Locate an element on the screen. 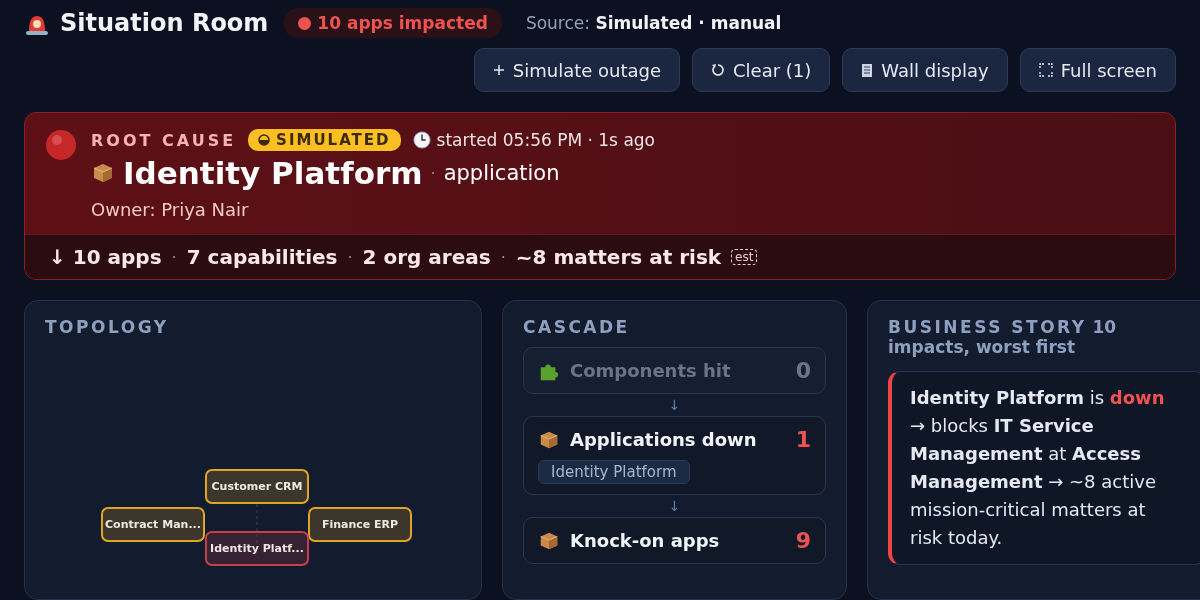 Image resolution: width=1200 pixels, height=600 pixels. root-cause-label: ROOT CAUSE is located at coordinates (164, 140).